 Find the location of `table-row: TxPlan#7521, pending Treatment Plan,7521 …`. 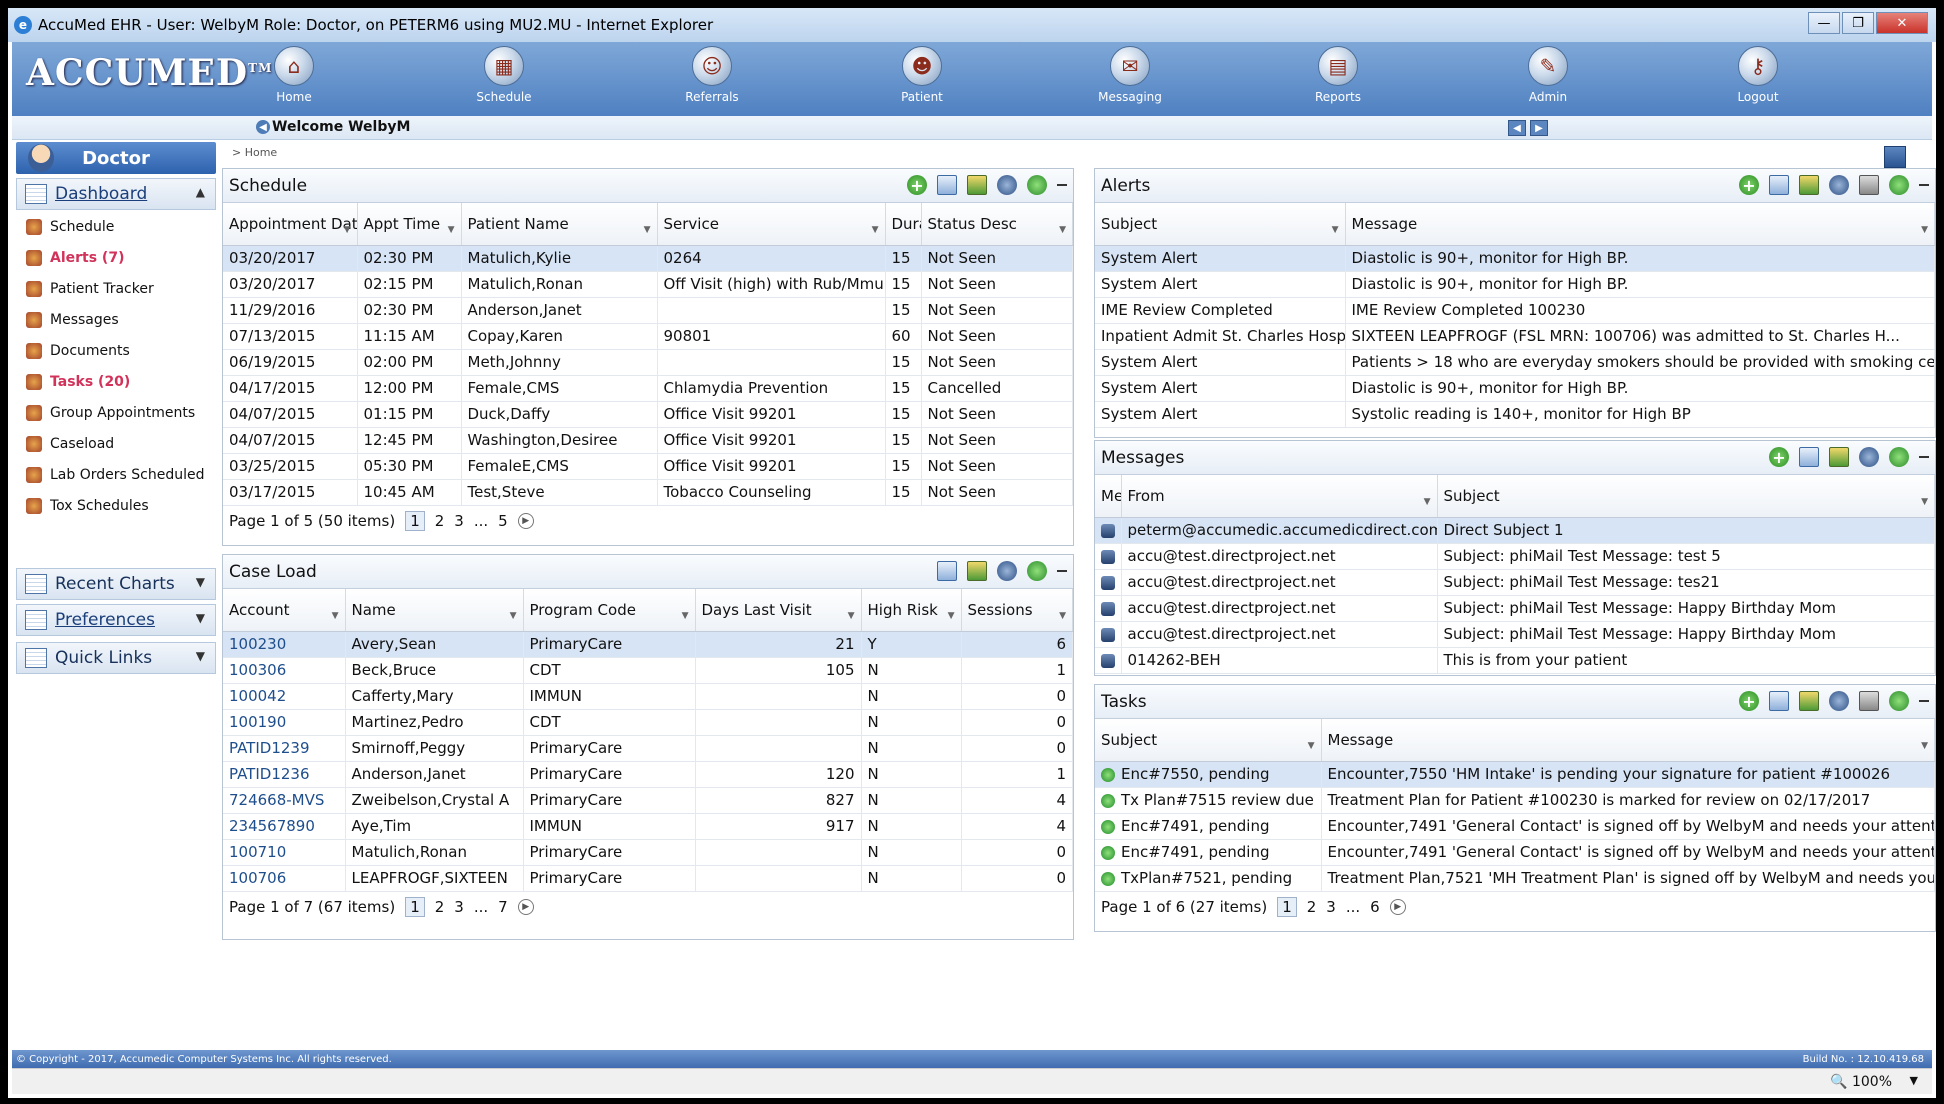

table-row: TxPlan#7521, pending Treatment Plan,7521 … is located at coordinates (1515, 878).